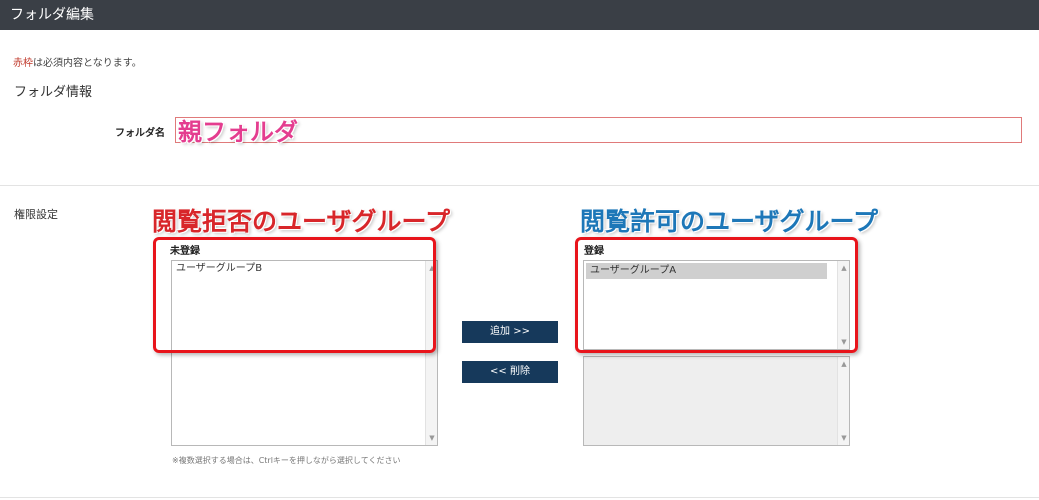 The height and width of the screenshot is (500, 1039). Describe the element at coordinates (36, 214) in the screenshot. I see `permission-settings-label: 権限設定` at that location.